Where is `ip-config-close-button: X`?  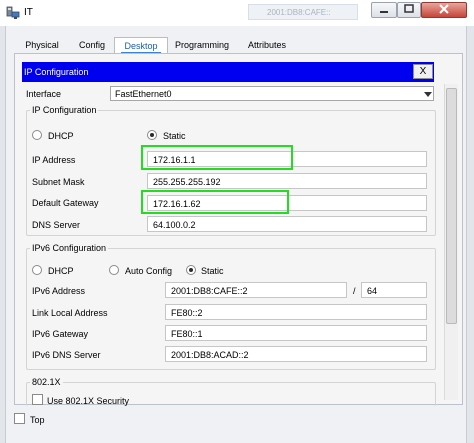 ip-config-close-button: X is located at coordinates (423, 71).